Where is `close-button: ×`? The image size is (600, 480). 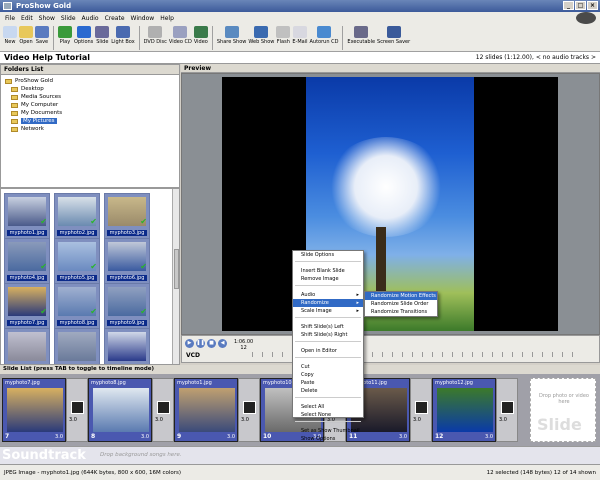 close-button: × is located at coordinates (592, 5).